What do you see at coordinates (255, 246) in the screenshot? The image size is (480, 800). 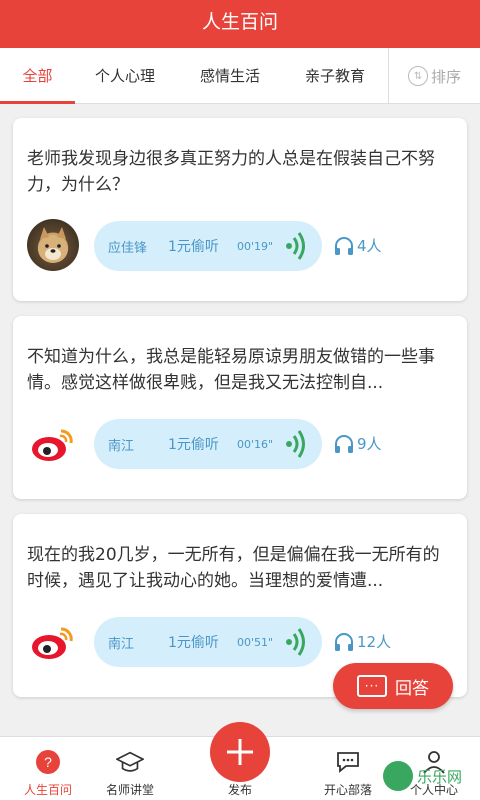 I see `audio-duration: 00'19"` at bounding box center [255, 246].